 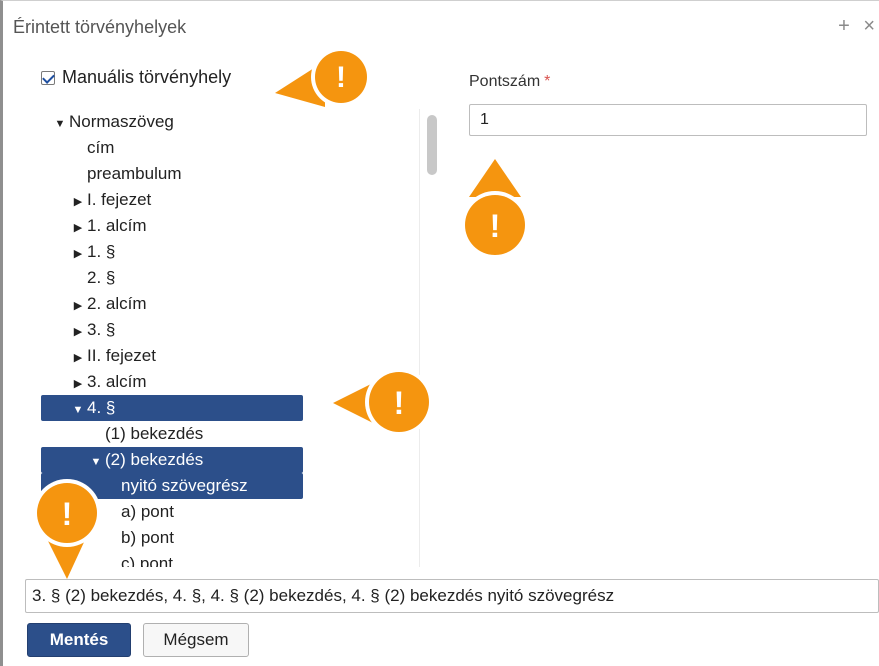 What do you see at coordinates (100, 27) in the screenshot?
I see `dialog-title: Érintett törvényhelyek` at bounding box center [100, 27].